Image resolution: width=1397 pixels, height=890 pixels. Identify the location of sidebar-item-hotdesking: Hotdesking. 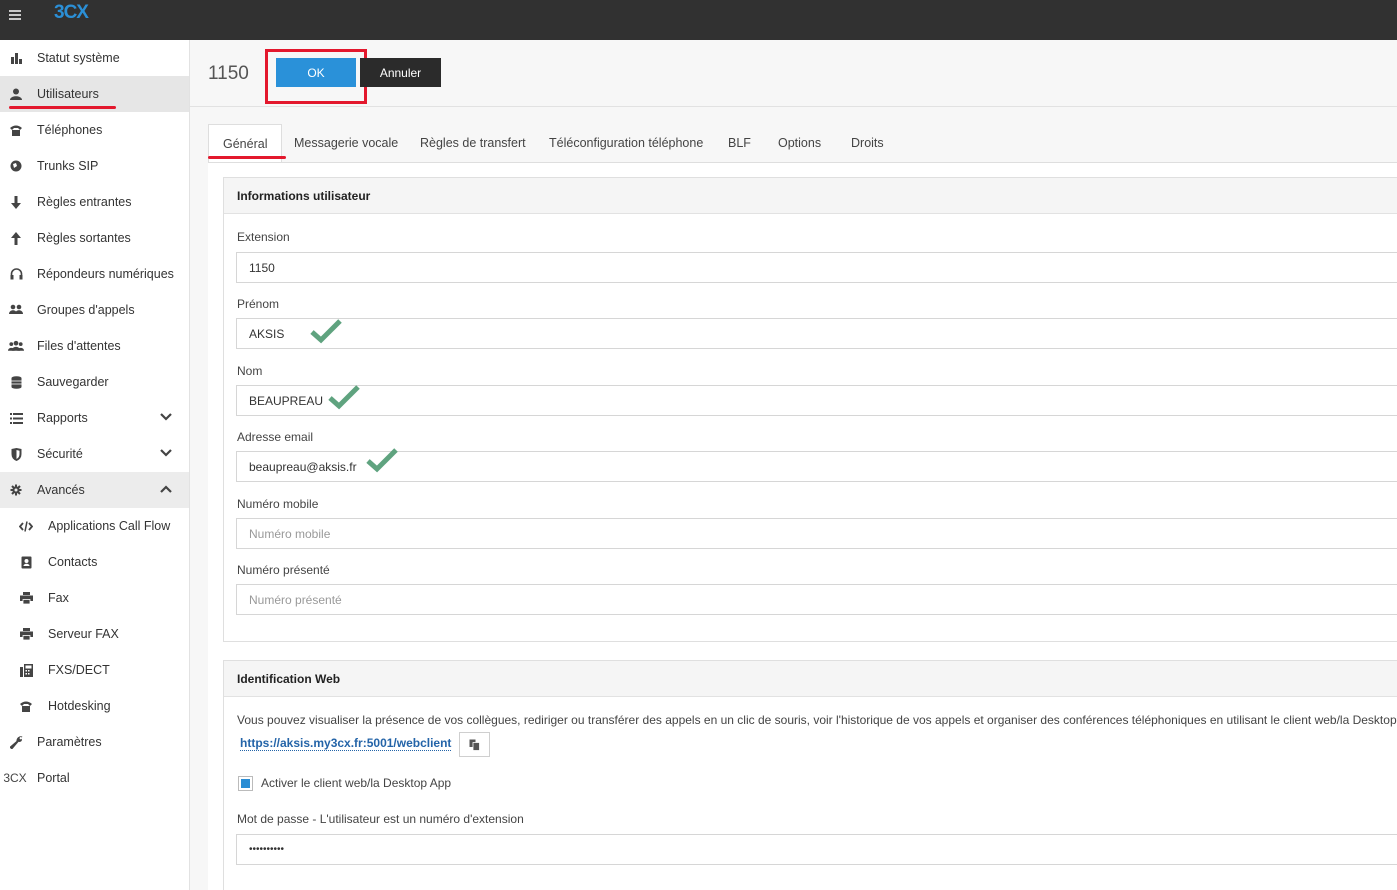
(94, 706).